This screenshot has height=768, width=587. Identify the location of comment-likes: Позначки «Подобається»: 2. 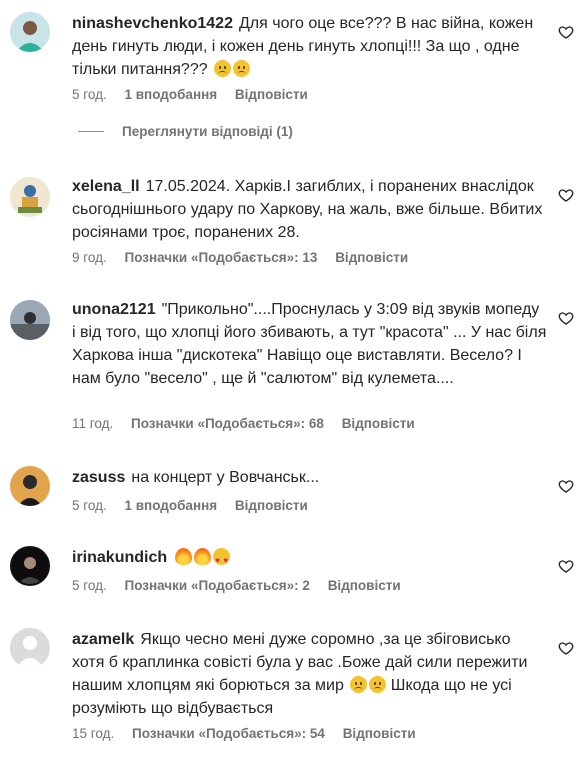
(217, 585).